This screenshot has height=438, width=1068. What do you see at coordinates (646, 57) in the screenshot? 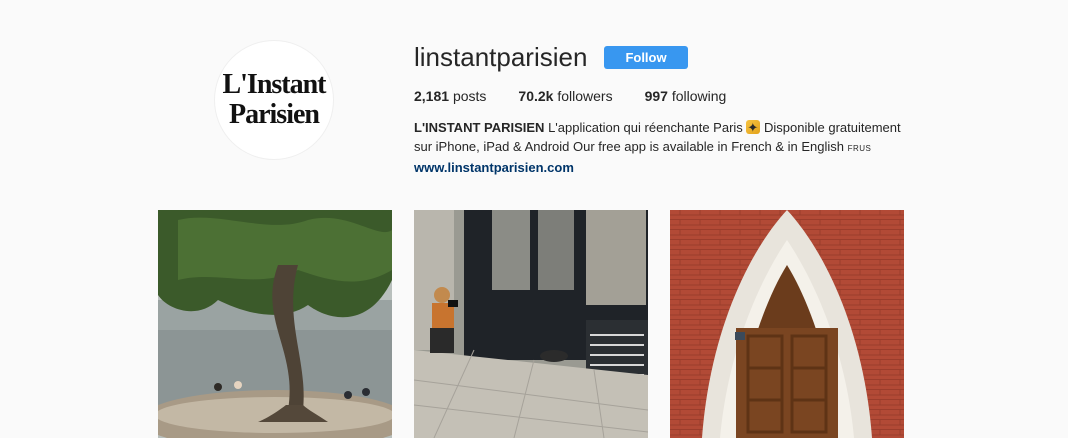
I see `follow-button: Follow` at bounding box center [646, 57].